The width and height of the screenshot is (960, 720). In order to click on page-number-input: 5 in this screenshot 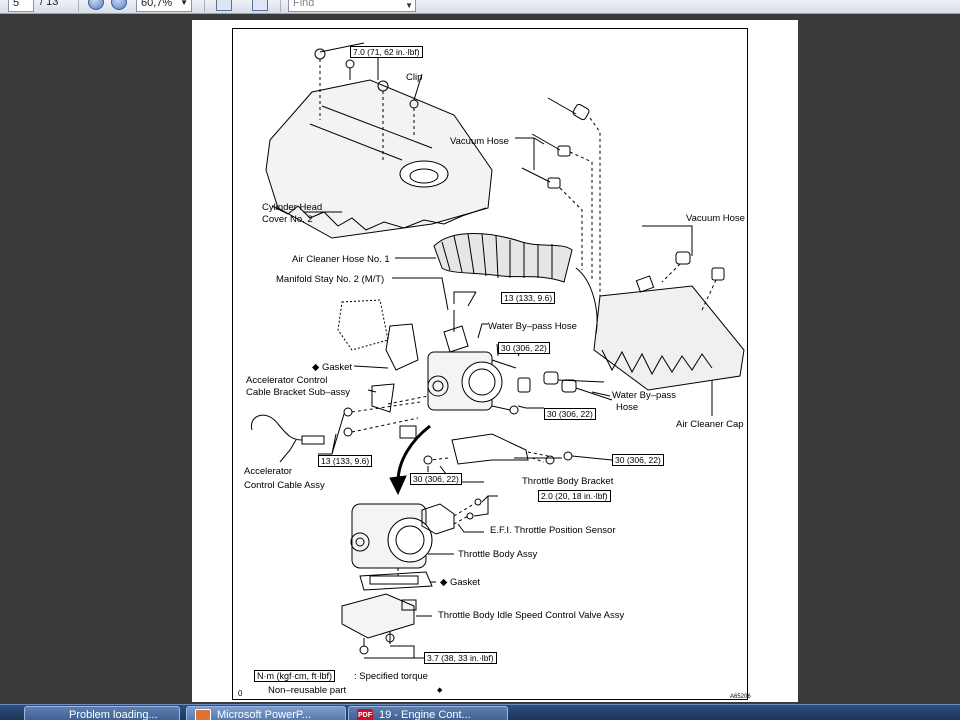, I will do `click(21, 6)`.